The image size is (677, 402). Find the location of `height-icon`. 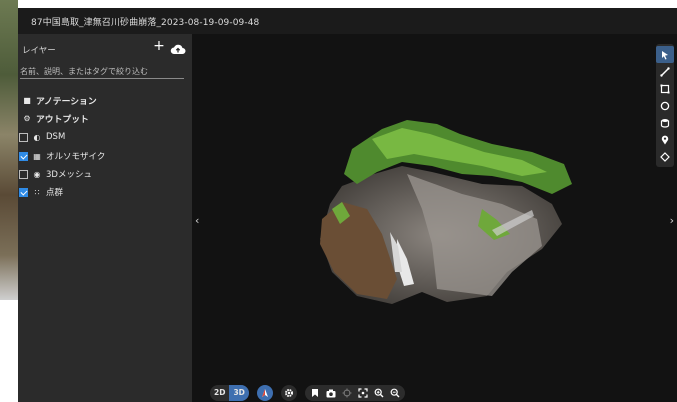

height-icon is located at coordinates (665, 156).